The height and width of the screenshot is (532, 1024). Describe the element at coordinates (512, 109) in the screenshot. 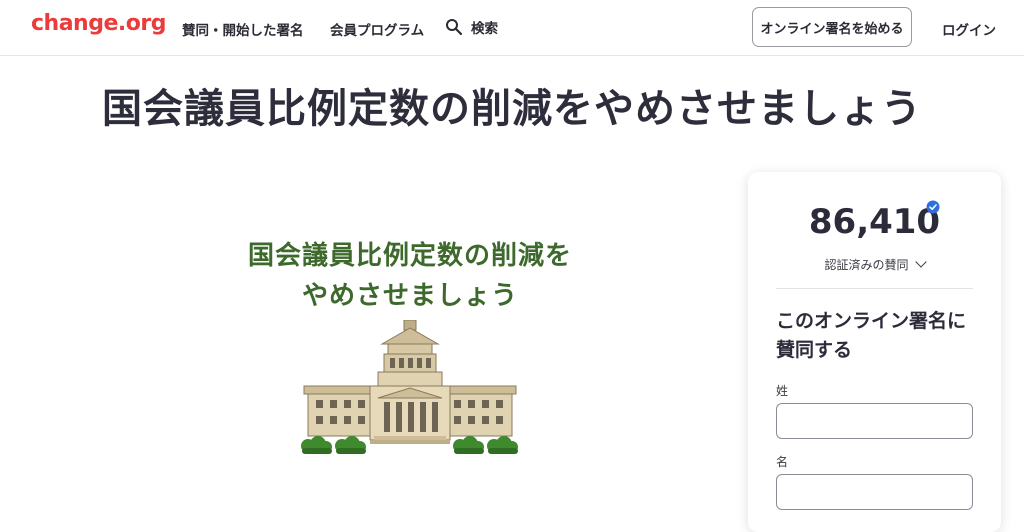

I see `petition-title: 国会議員比例定数の削減をやめさせましょう` at that location.